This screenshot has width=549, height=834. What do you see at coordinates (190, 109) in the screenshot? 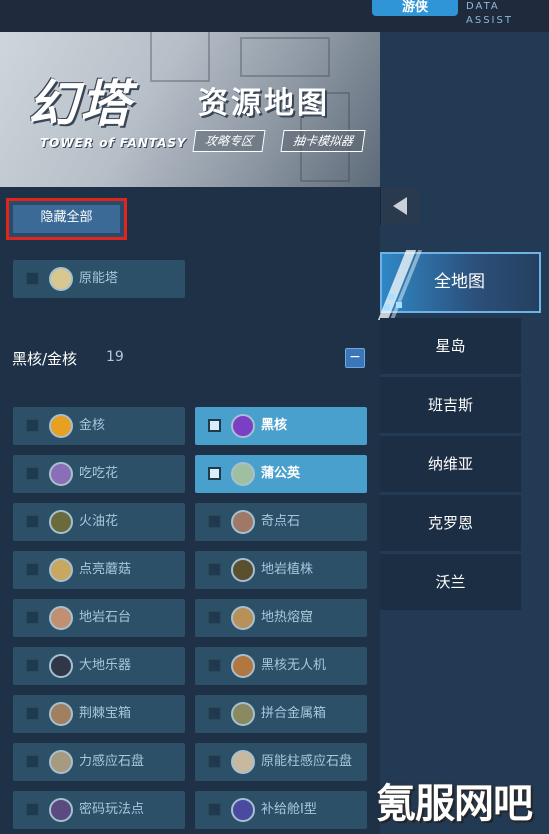
I see `banner: 幻塔 TOWER of FANTASY 资源地图 攻略专区 抽卡模拟器` at bounding box center [190, 109].